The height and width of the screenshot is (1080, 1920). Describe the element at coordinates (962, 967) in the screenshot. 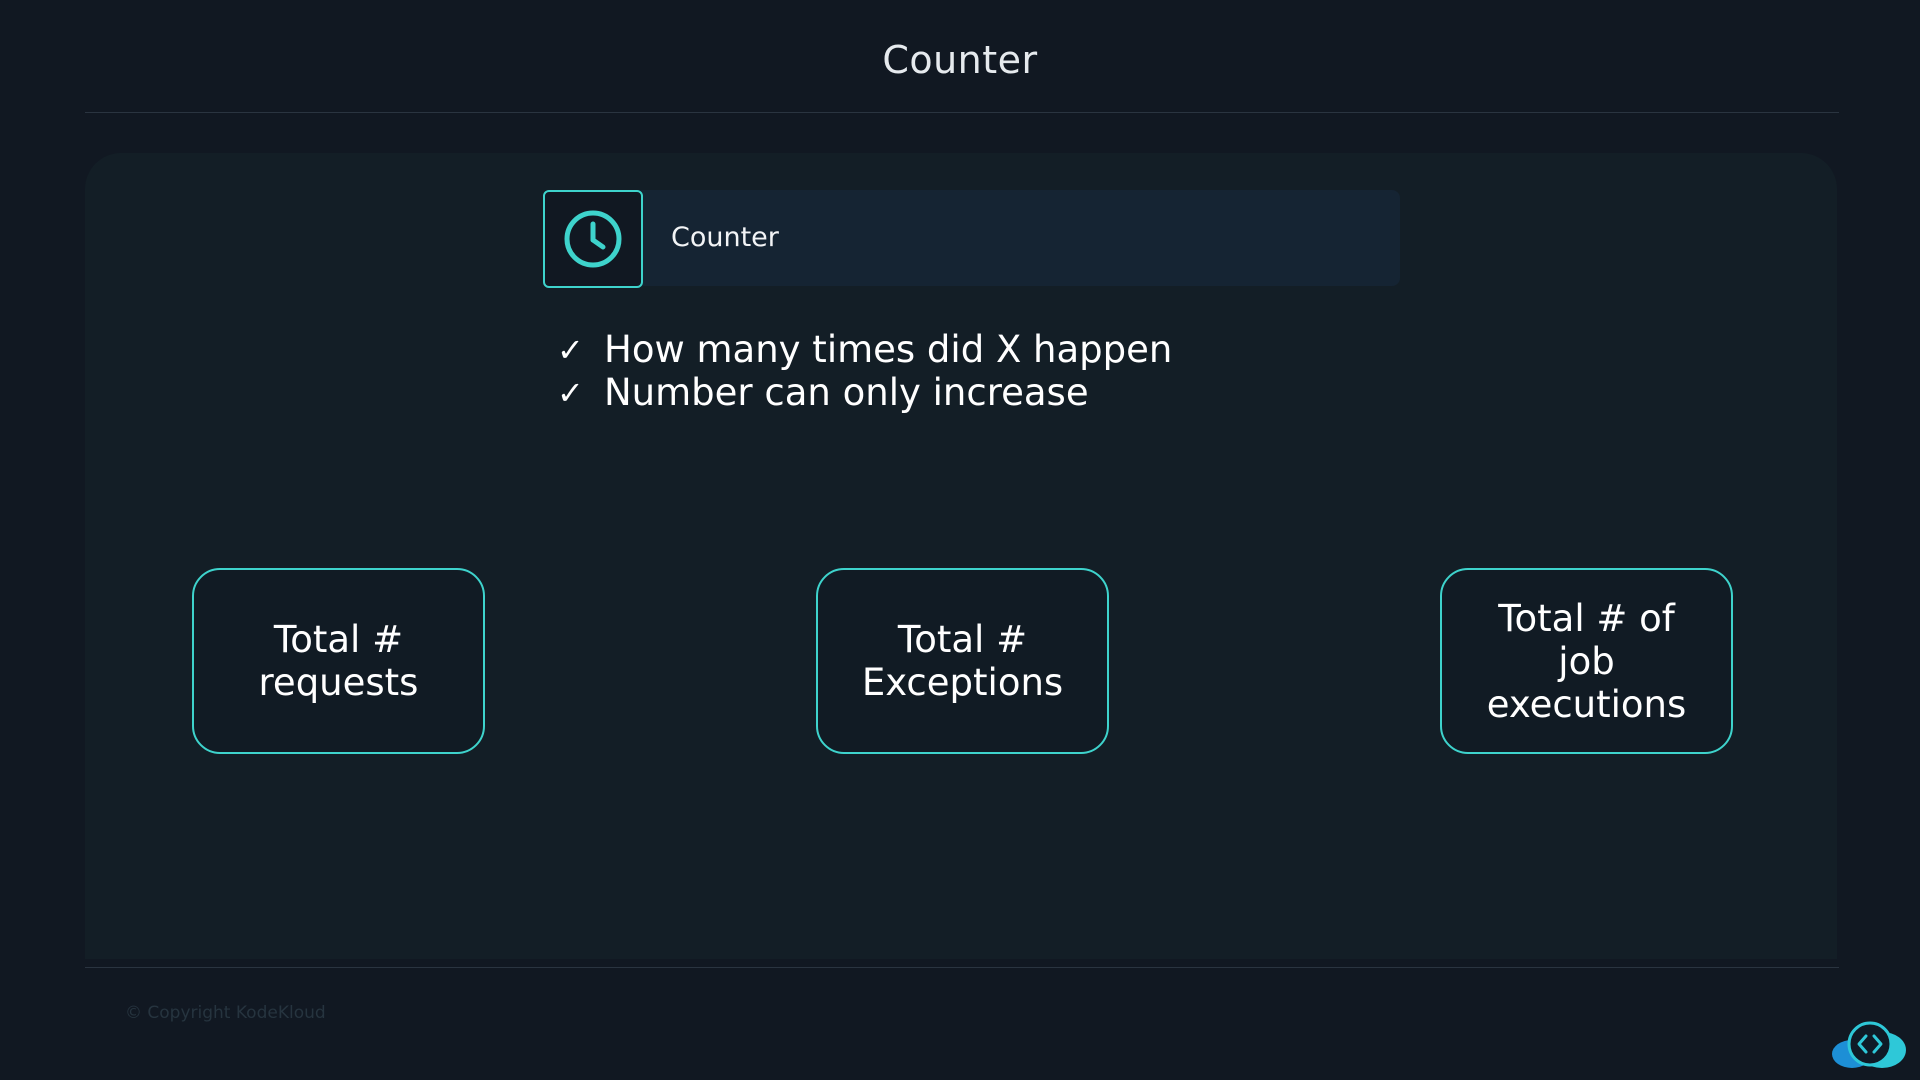

I see `footer-divider` at that location.